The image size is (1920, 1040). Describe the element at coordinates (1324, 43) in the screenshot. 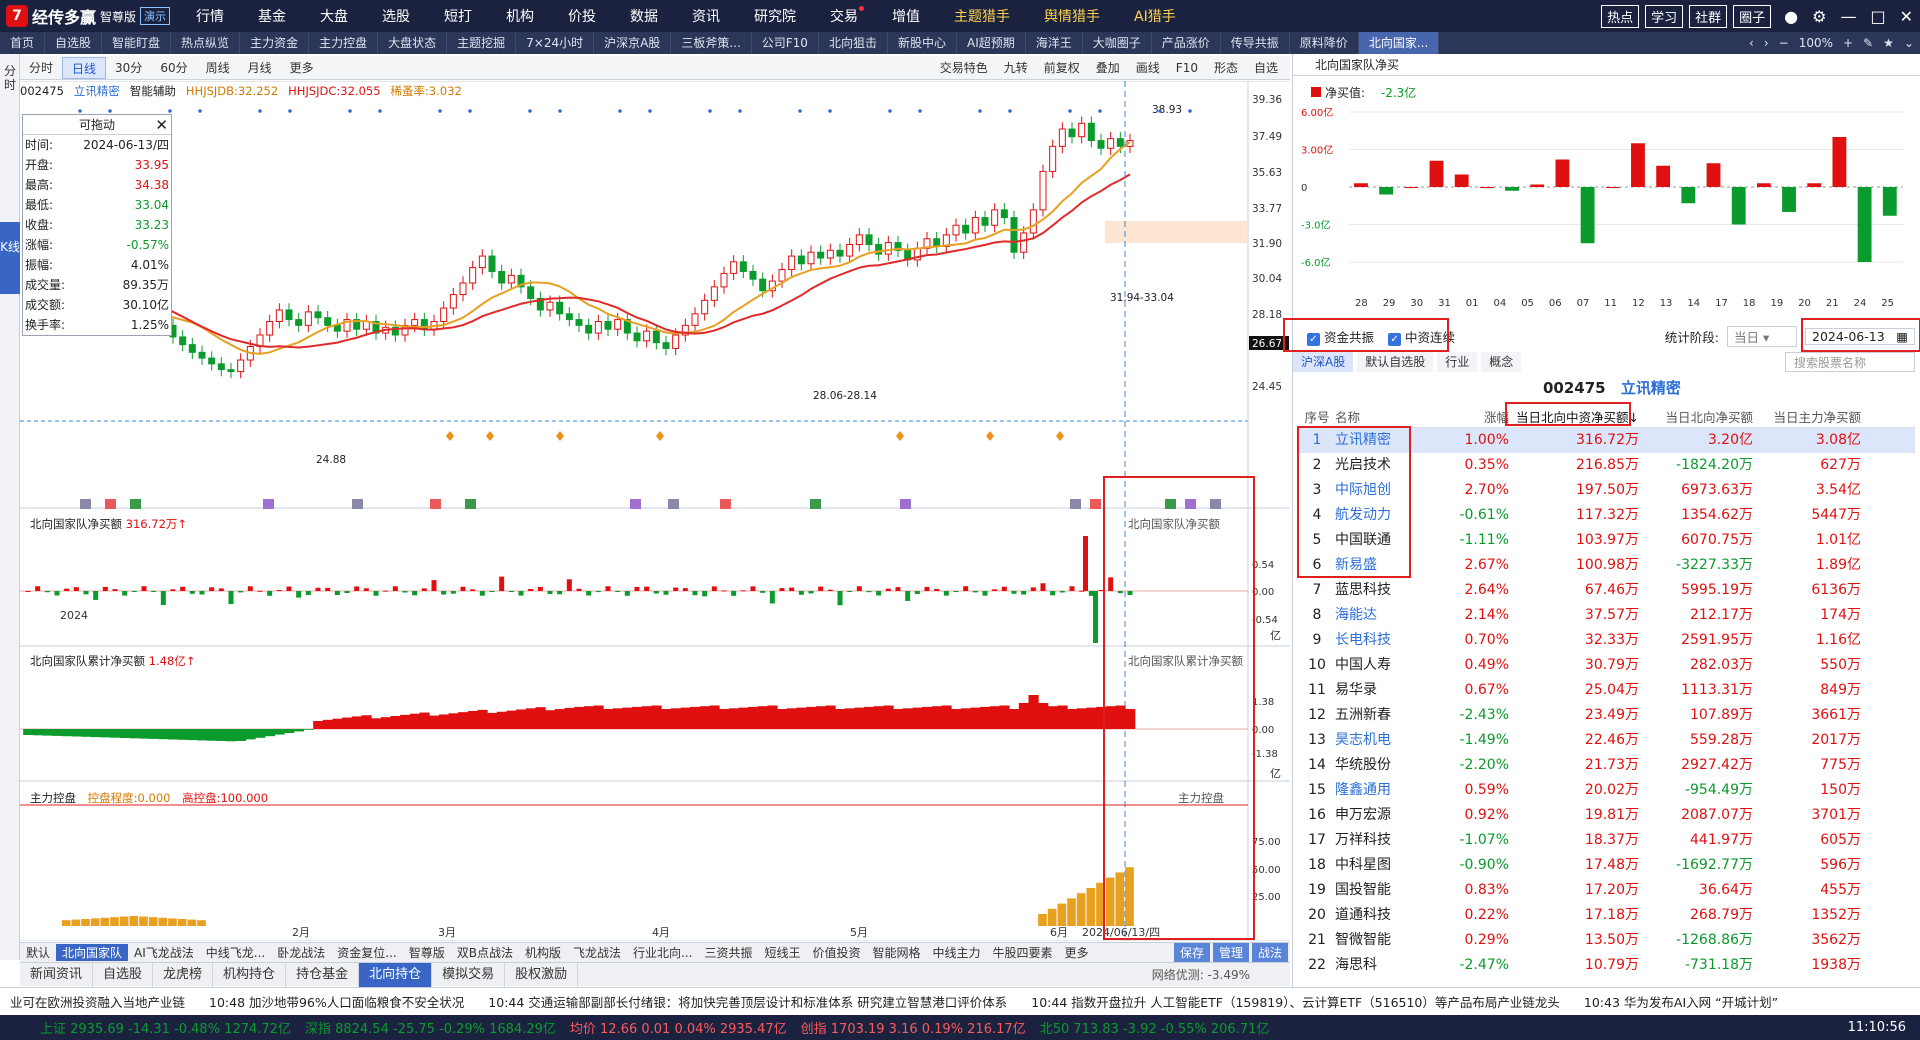

I see `tab-19: 原料降价` at that location.